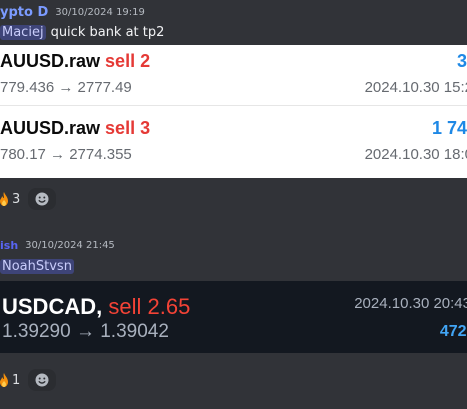  I want to click on trade-symbol: AUUSD.raw sell 3, so click(75, 128).